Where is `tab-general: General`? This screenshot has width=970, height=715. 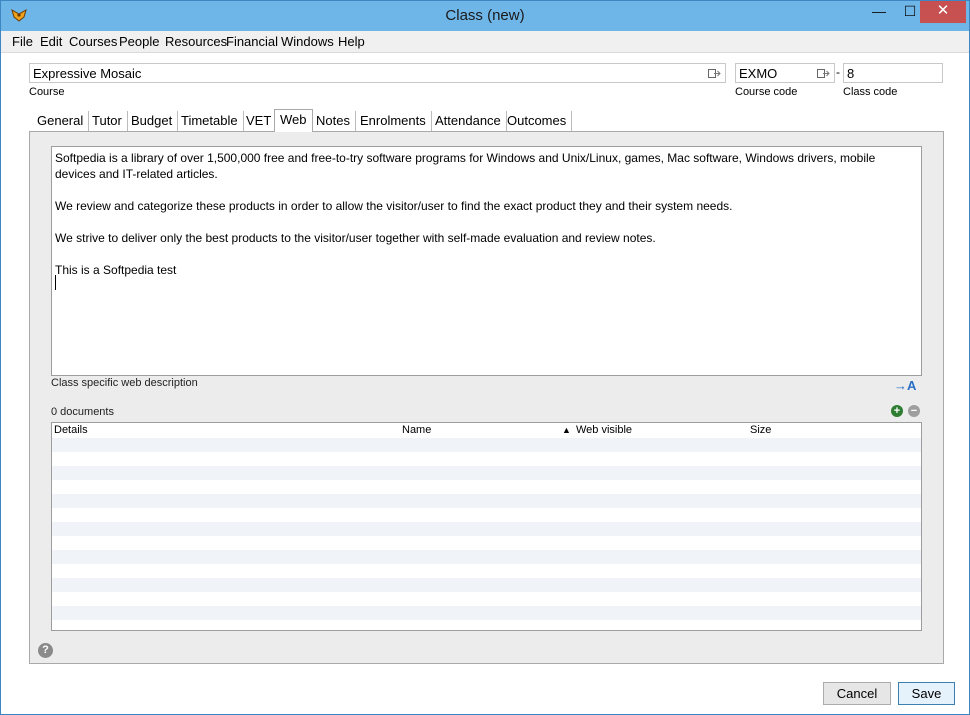
tab-general: General is located at coordinates (61, 121).